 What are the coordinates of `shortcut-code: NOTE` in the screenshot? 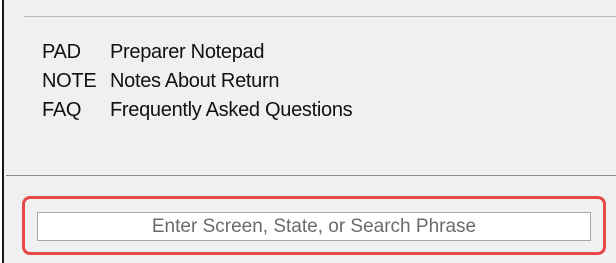 It's located at (69, 81).